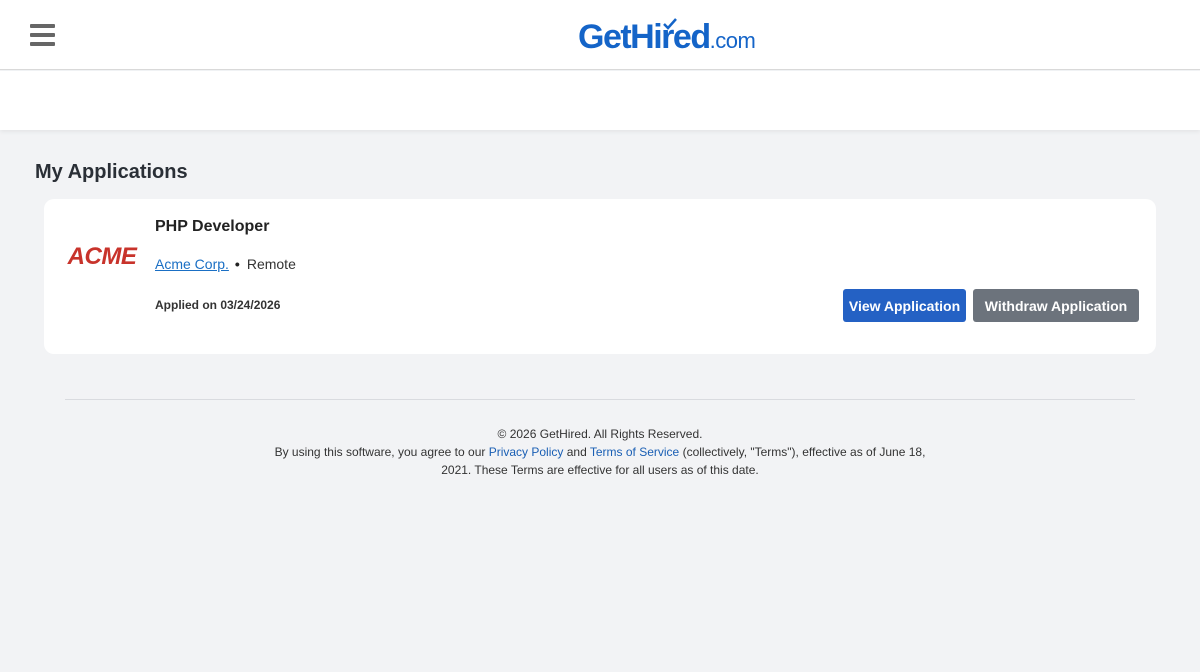  Describe the element at coordinates (670, 24) in the screenshot. I see `logo-checkmark-icon` at that location.